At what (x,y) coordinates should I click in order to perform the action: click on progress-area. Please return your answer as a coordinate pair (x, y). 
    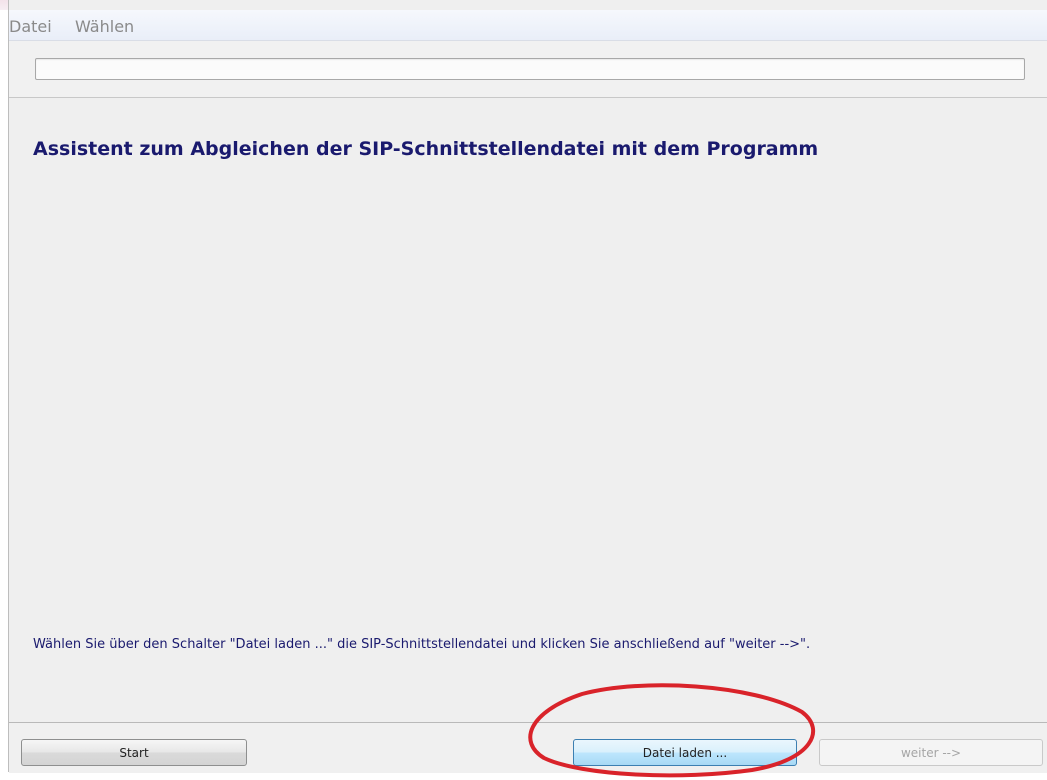
    Looking at the image, I should click on (528, 69).